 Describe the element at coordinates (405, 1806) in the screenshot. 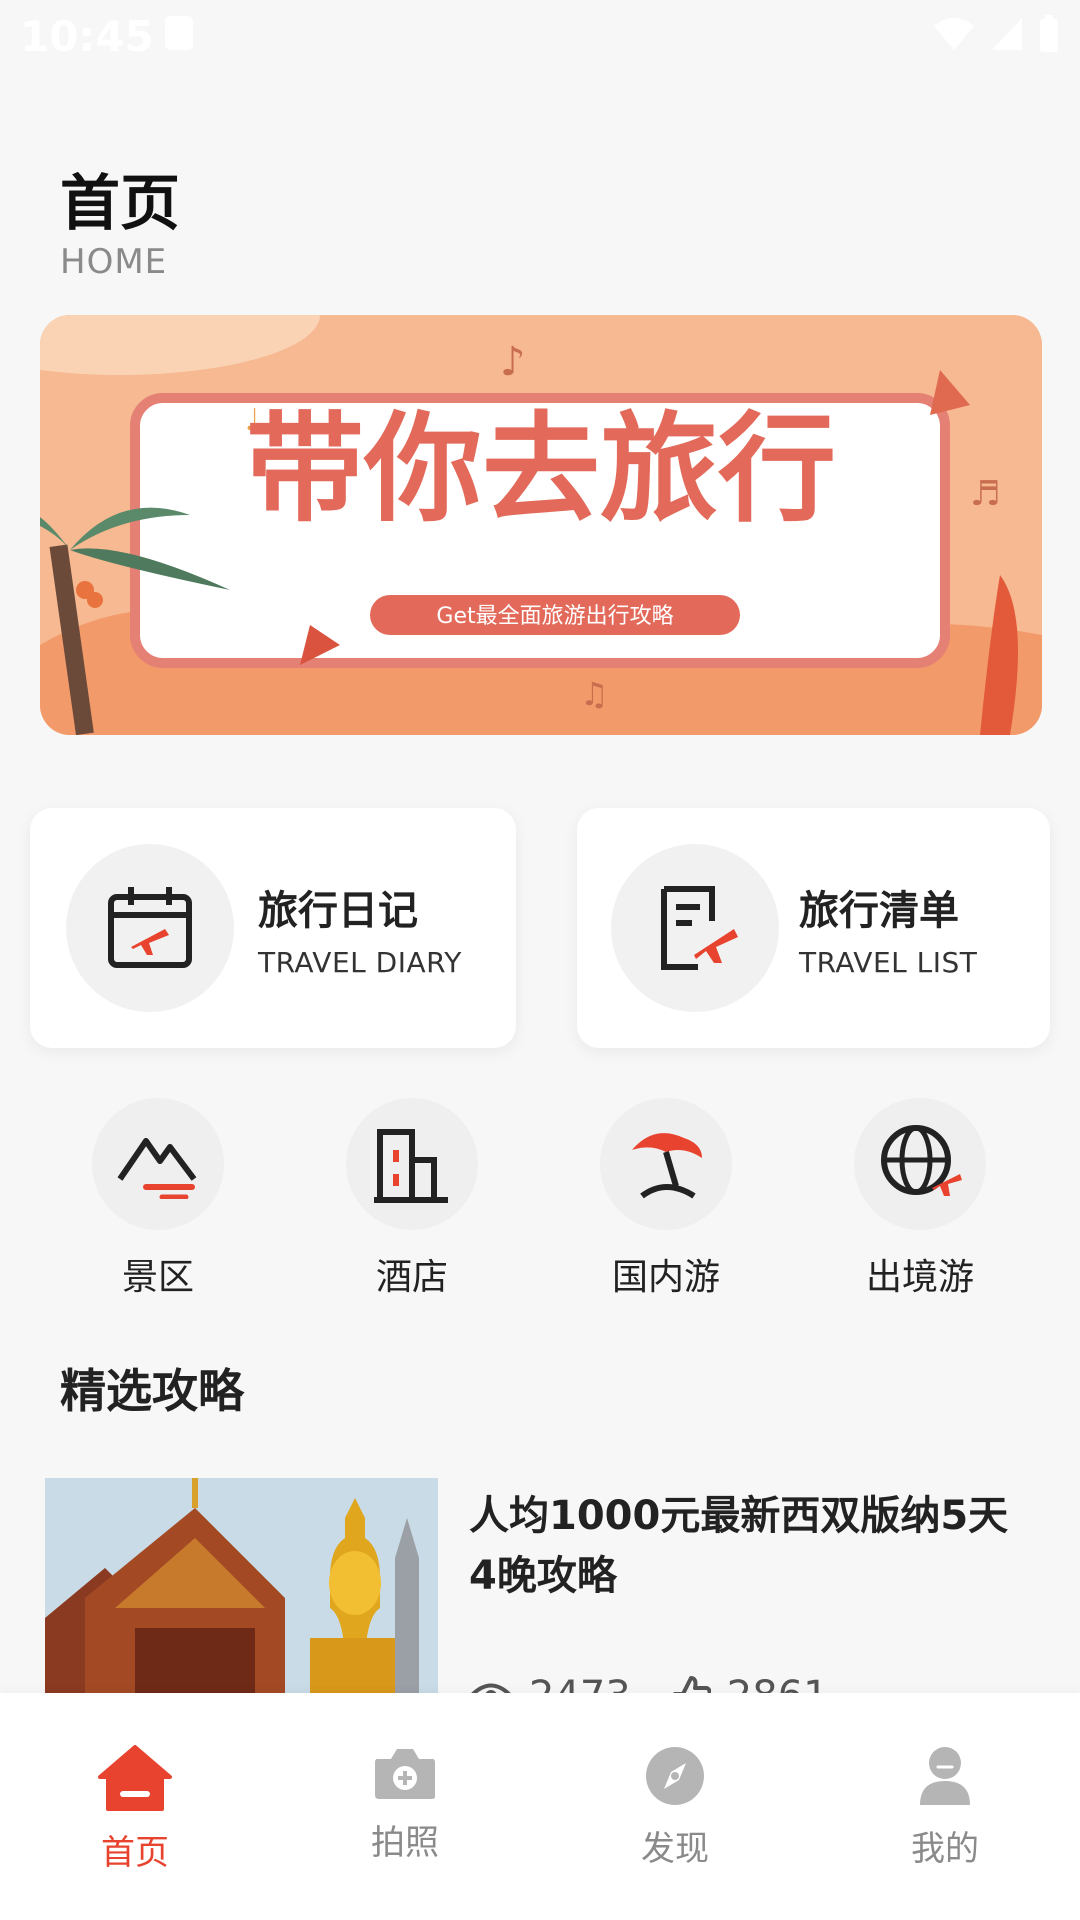

I see `tab-camera: 拍照` at that location.